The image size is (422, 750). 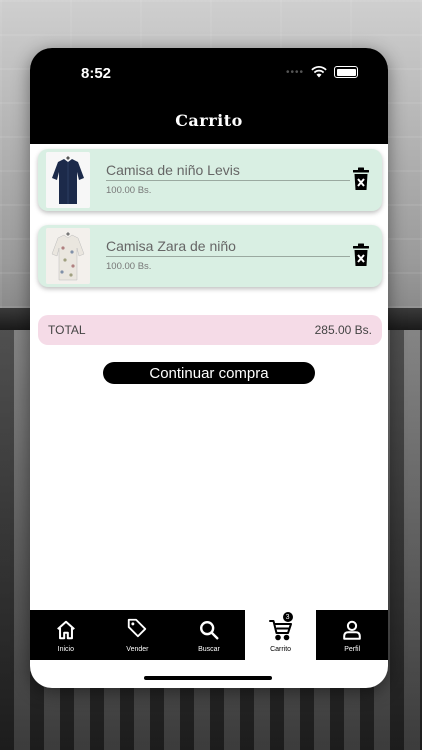 What do you see at coordinates (208, 678) in the screenshot?
I see `home-indicator` at bounding box center [208, 678].